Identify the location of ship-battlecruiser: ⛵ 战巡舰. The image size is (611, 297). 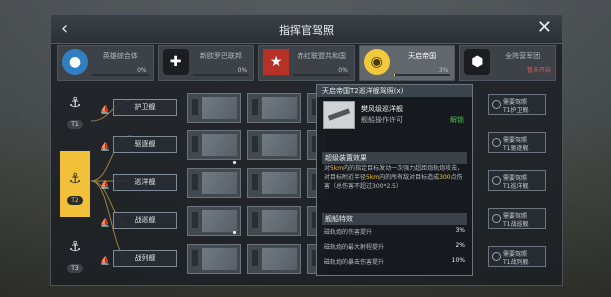
(138, 220).